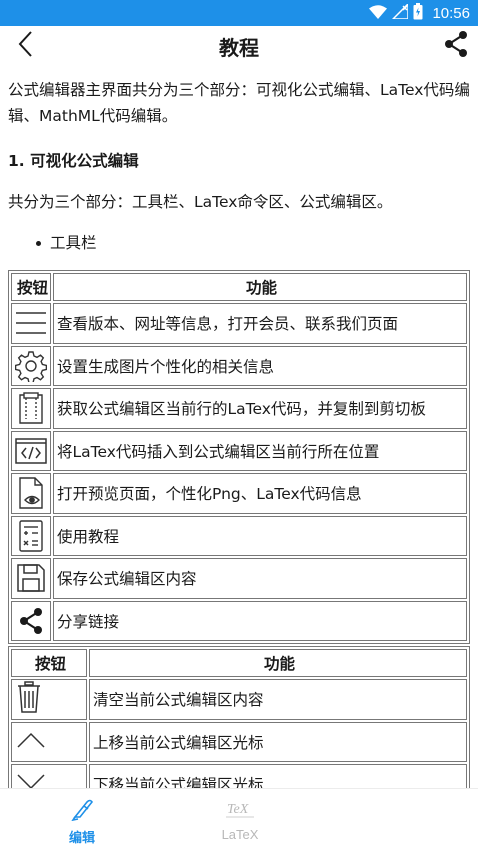 The height and width of the screenshot is (850, 478). I want to click on pen-icon, so click(82, 811).